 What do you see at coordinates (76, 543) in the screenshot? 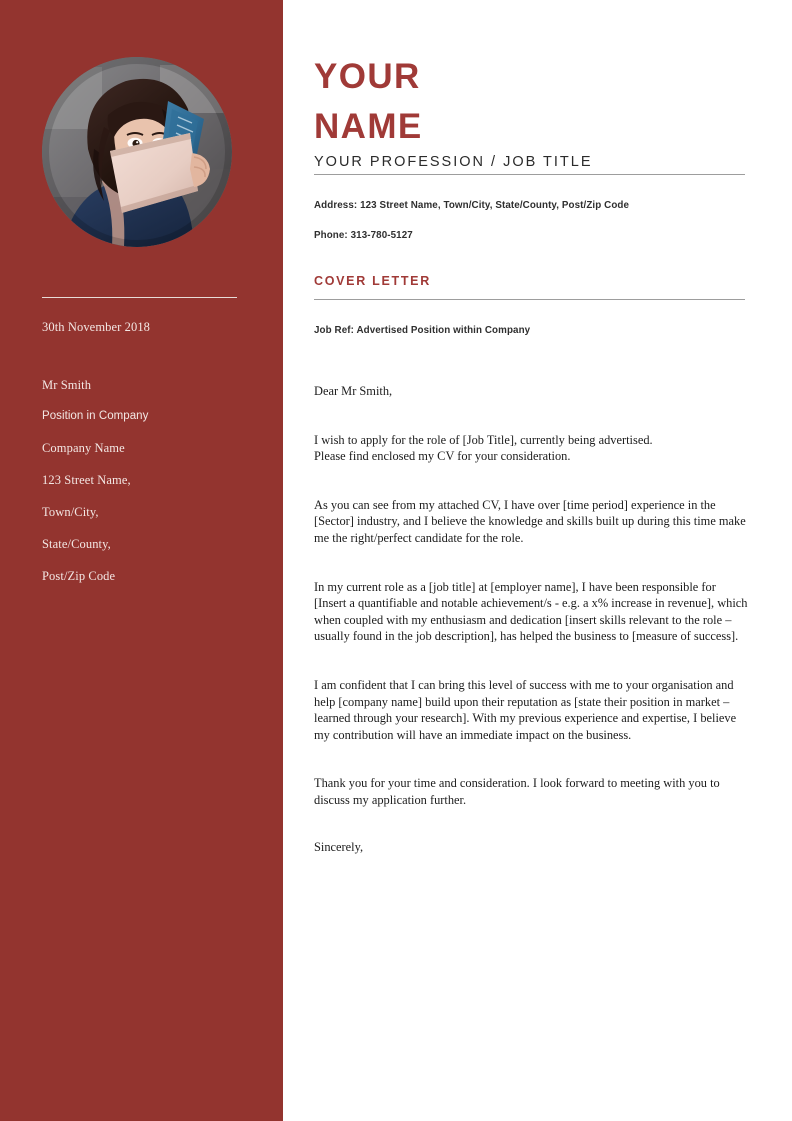
I see `recipient-state: State/County,` at bounding box center [76, 543].